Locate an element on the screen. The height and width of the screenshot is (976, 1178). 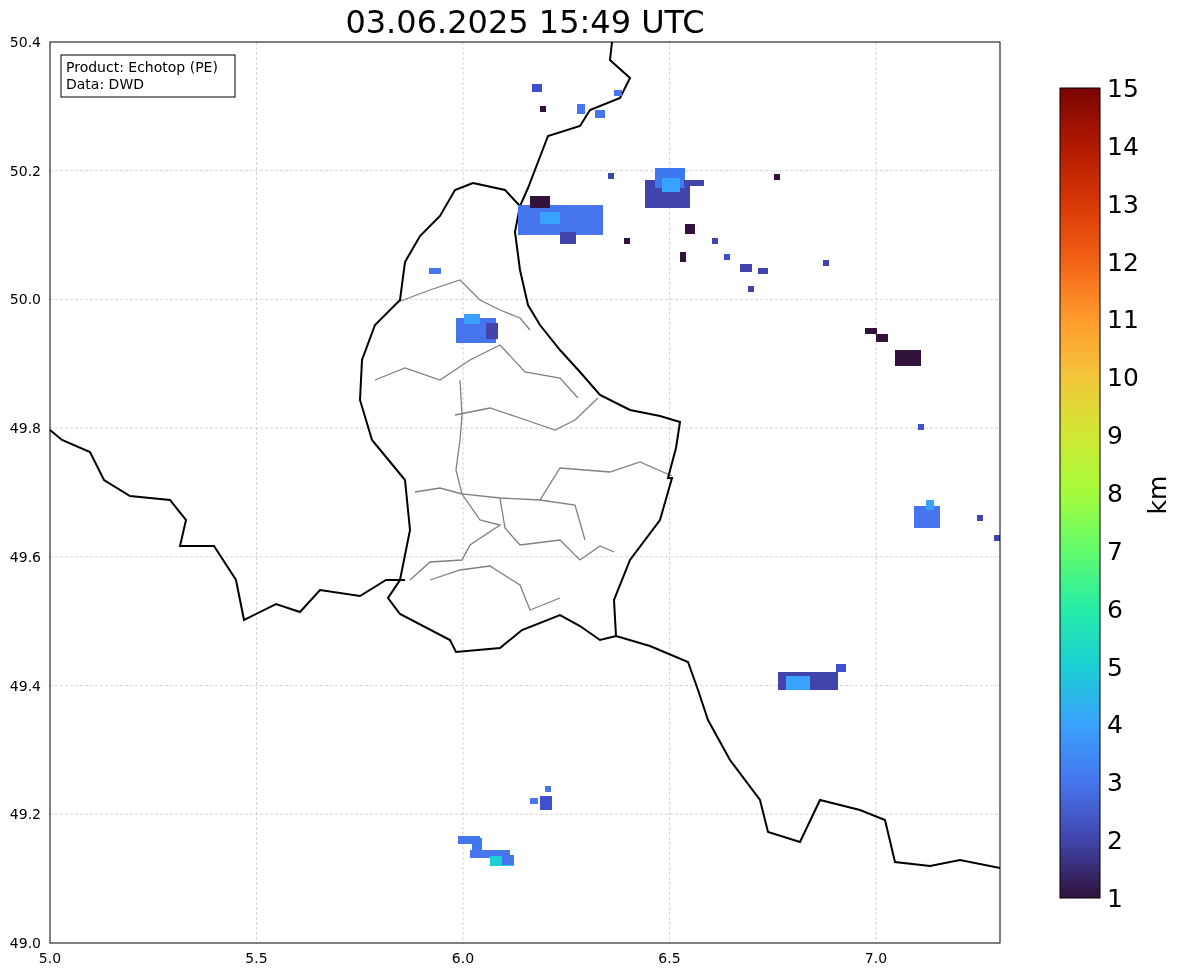
y-tick-label: 49.2 is located at coordinates (25, 814).